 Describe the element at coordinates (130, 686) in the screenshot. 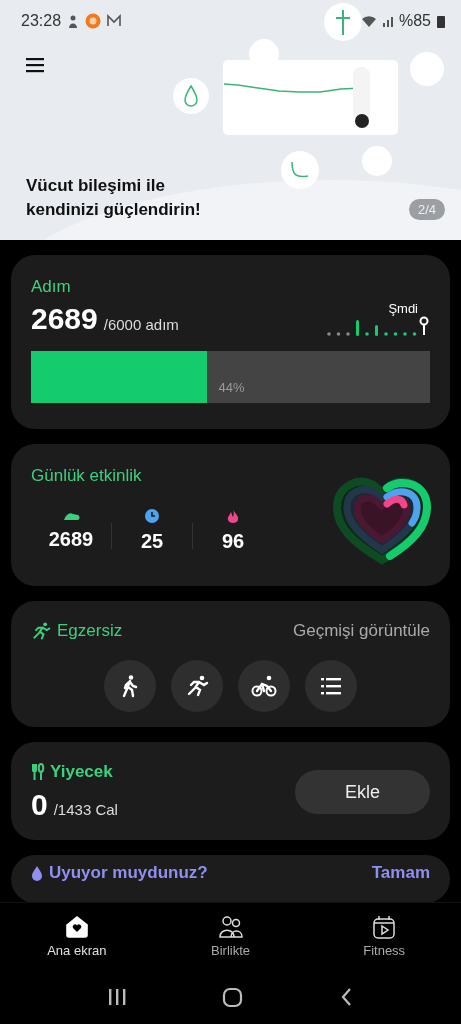

I see `walking-person-button` at that location.